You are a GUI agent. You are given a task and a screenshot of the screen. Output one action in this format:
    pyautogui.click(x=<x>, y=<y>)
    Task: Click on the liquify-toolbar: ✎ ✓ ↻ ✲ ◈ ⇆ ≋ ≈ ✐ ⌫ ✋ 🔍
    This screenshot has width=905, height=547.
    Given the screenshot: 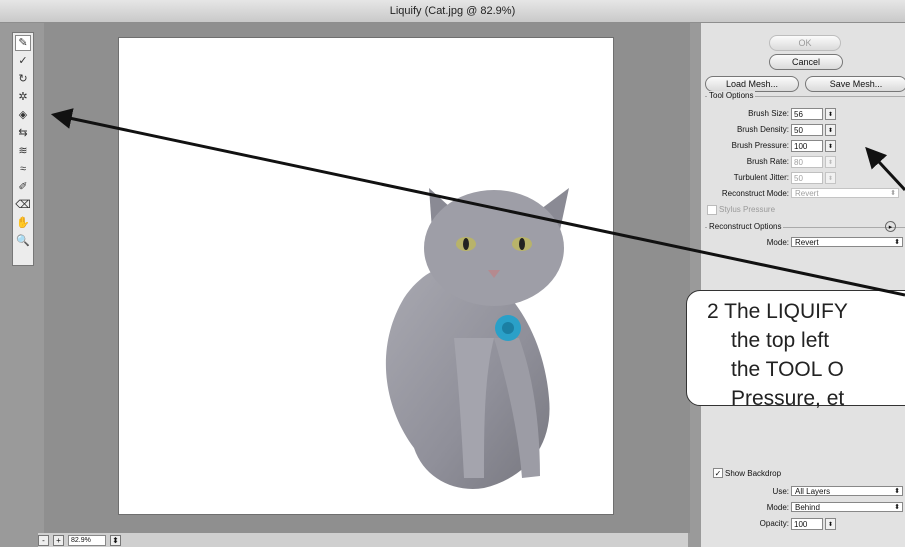 What is the action you would take?
    pyautogui.click(x=23, y=149)
    